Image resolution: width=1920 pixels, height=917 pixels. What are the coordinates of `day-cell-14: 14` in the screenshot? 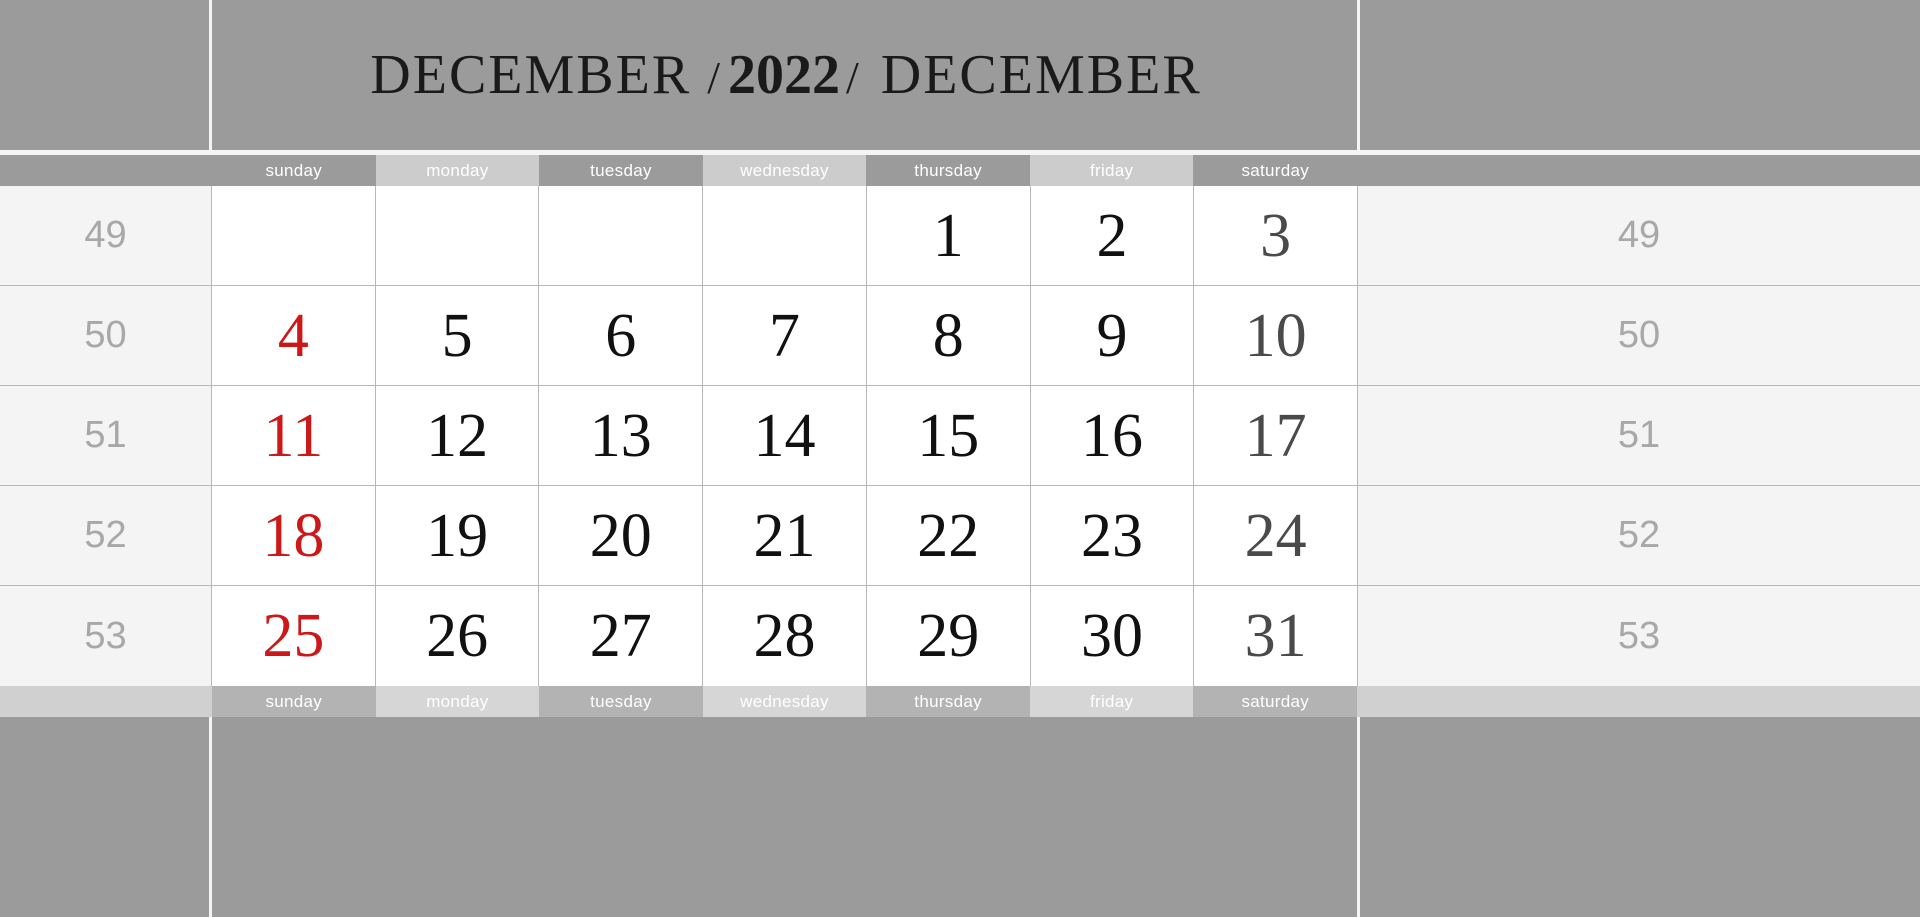 It's located at (785, 435).